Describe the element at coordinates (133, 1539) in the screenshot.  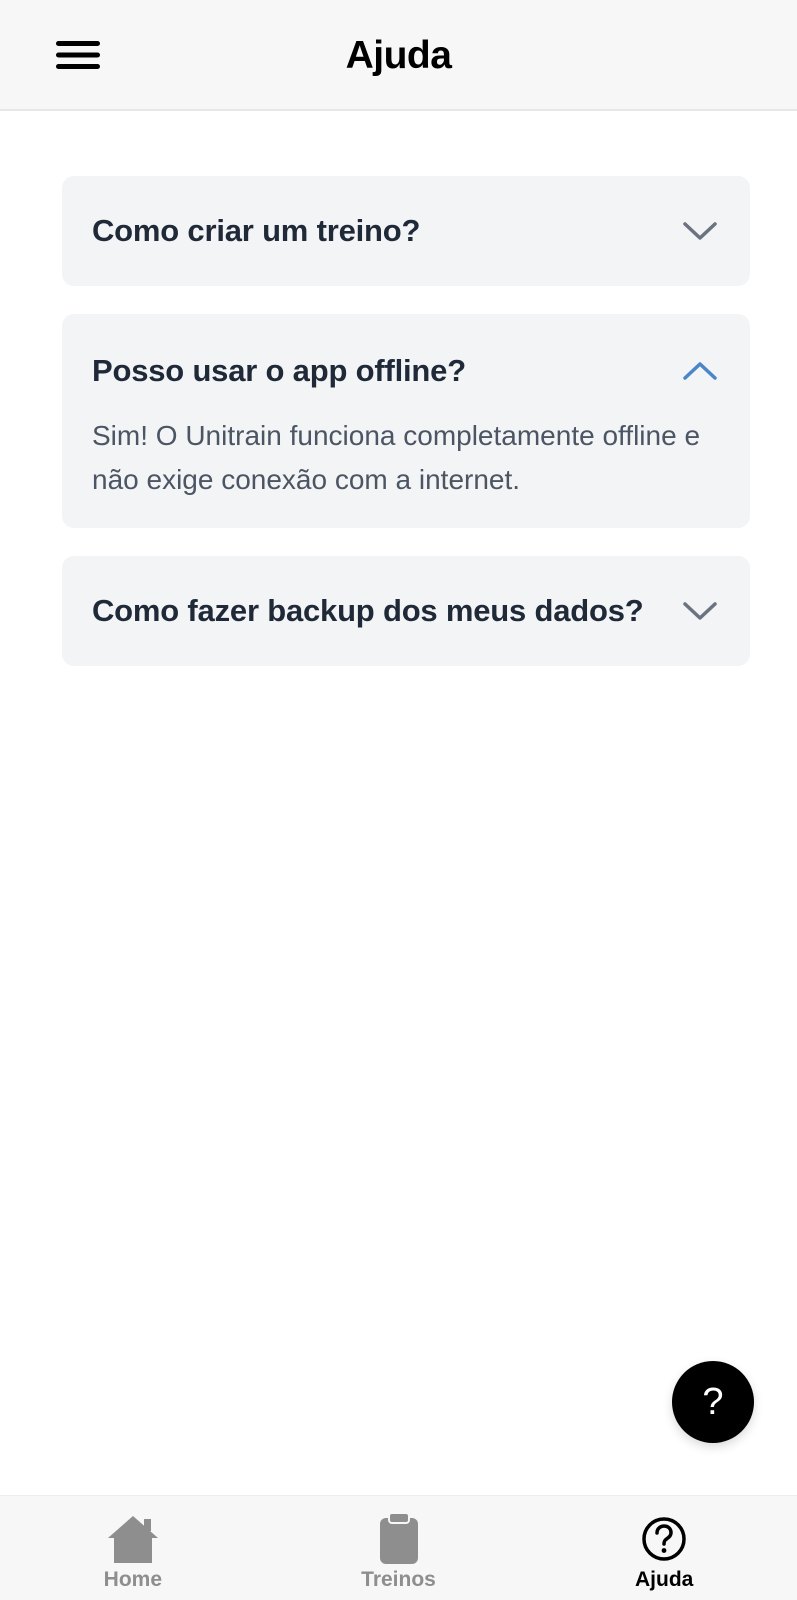
I see `home-icon` at that location.